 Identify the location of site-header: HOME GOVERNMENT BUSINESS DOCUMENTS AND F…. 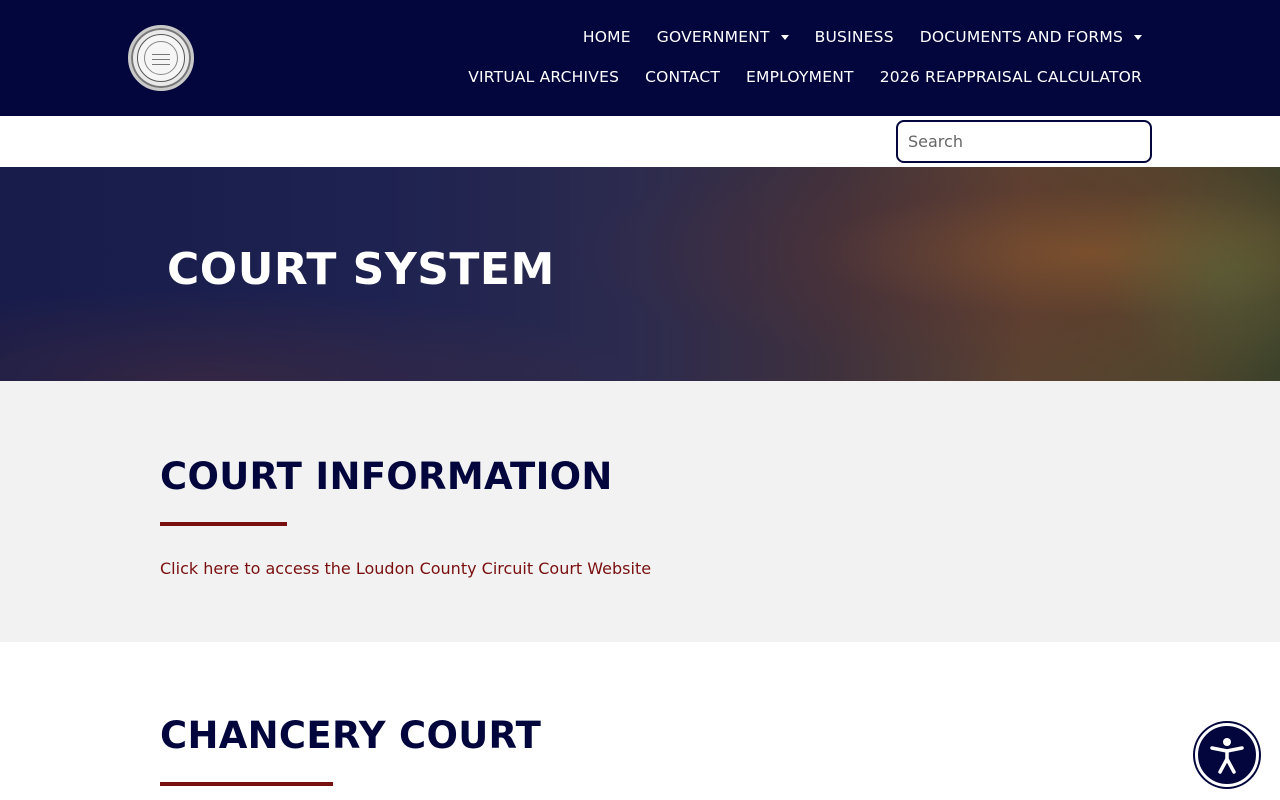
(640, 58).